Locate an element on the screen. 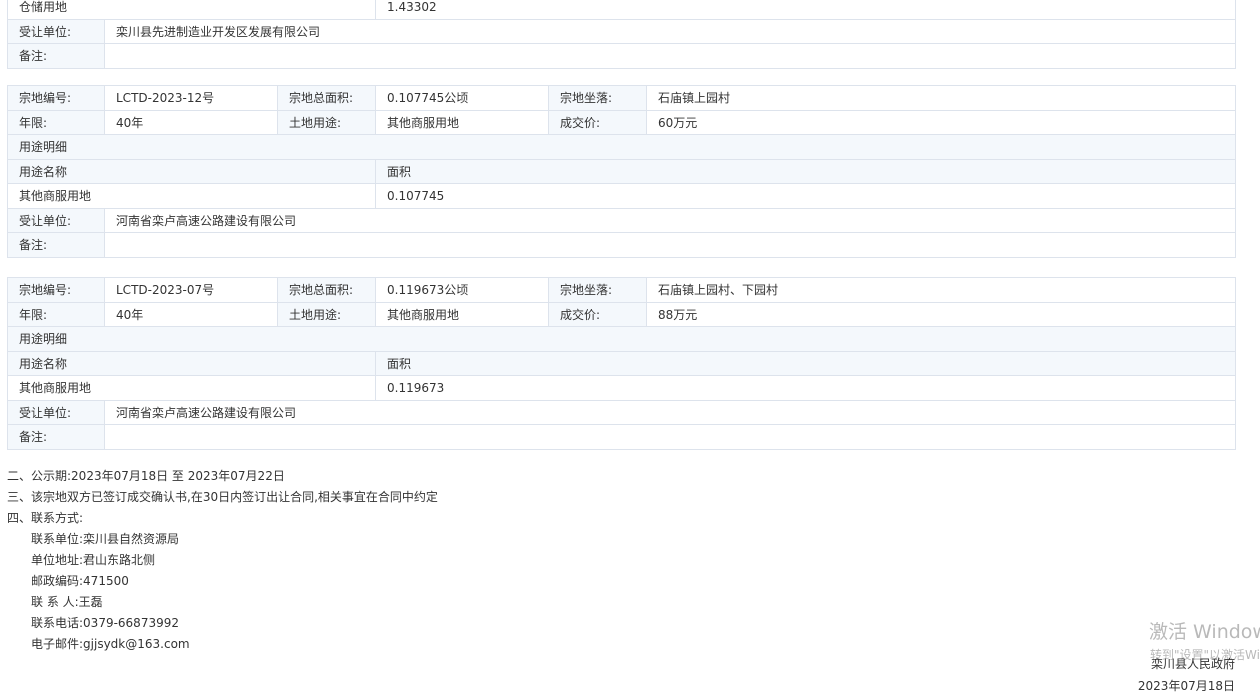  total-area-value: 0.107745公顷 is located at coordinates (462, 98).